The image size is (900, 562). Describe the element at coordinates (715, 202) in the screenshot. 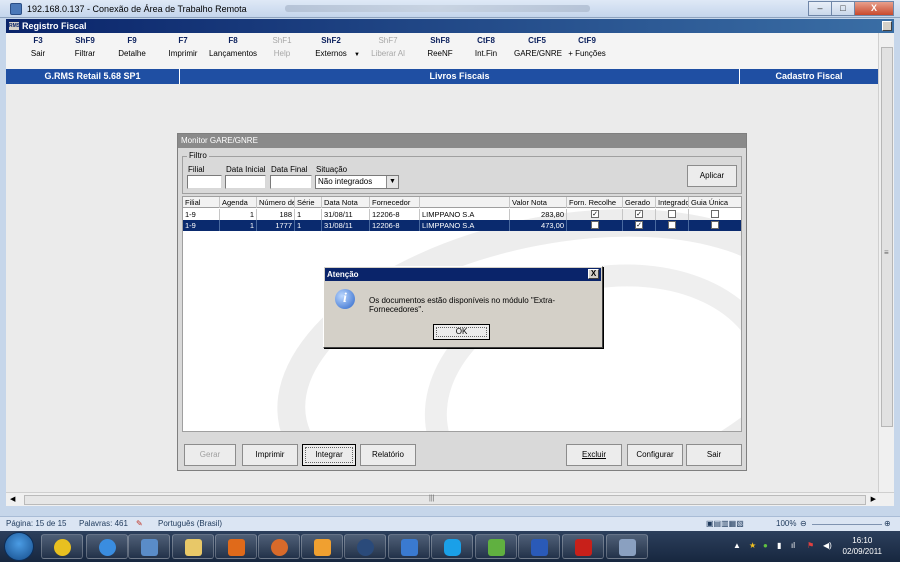

I see `col-guia-unica: Guia Única` at that location.